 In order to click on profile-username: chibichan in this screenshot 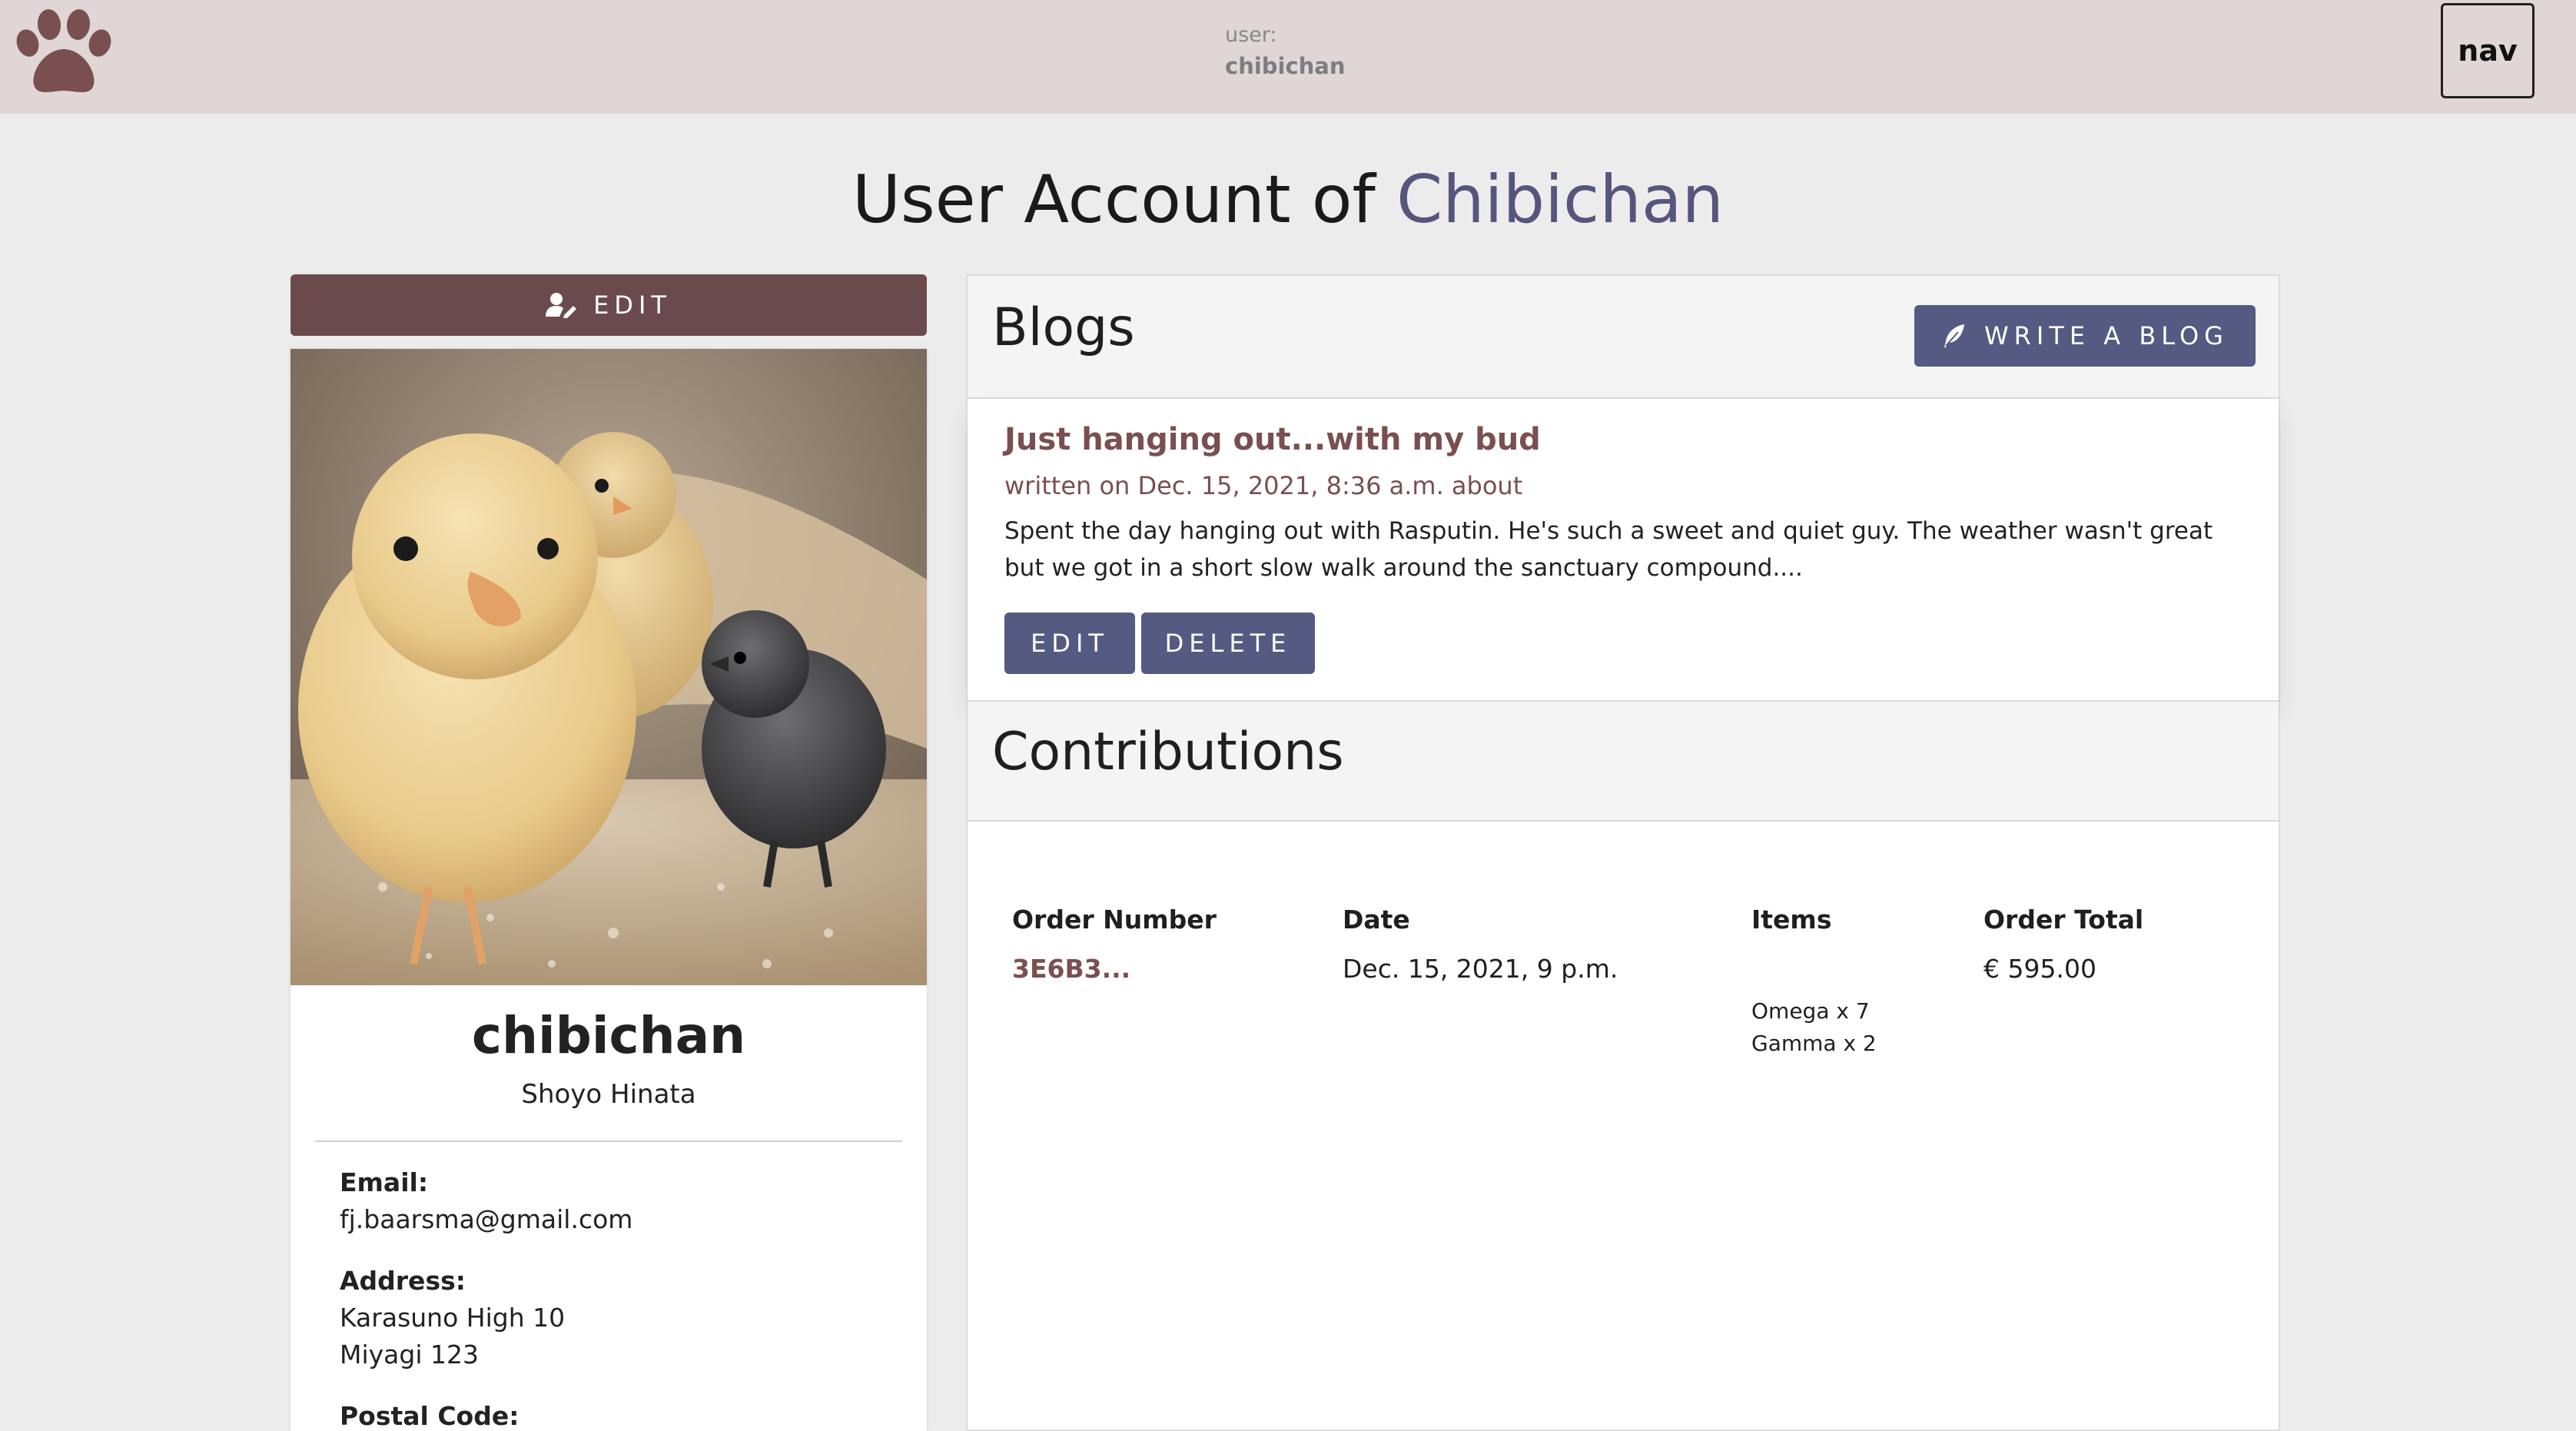, I will do `click(608, 1035)`.